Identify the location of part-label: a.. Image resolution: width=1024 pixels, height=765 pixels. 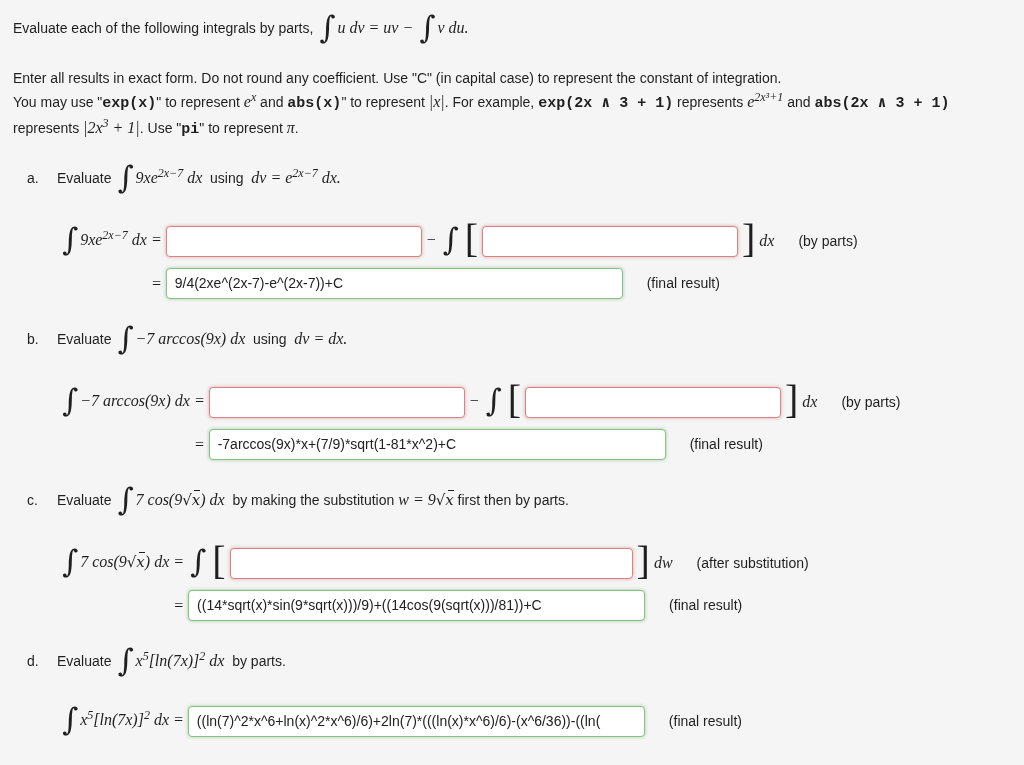
(33, 178).